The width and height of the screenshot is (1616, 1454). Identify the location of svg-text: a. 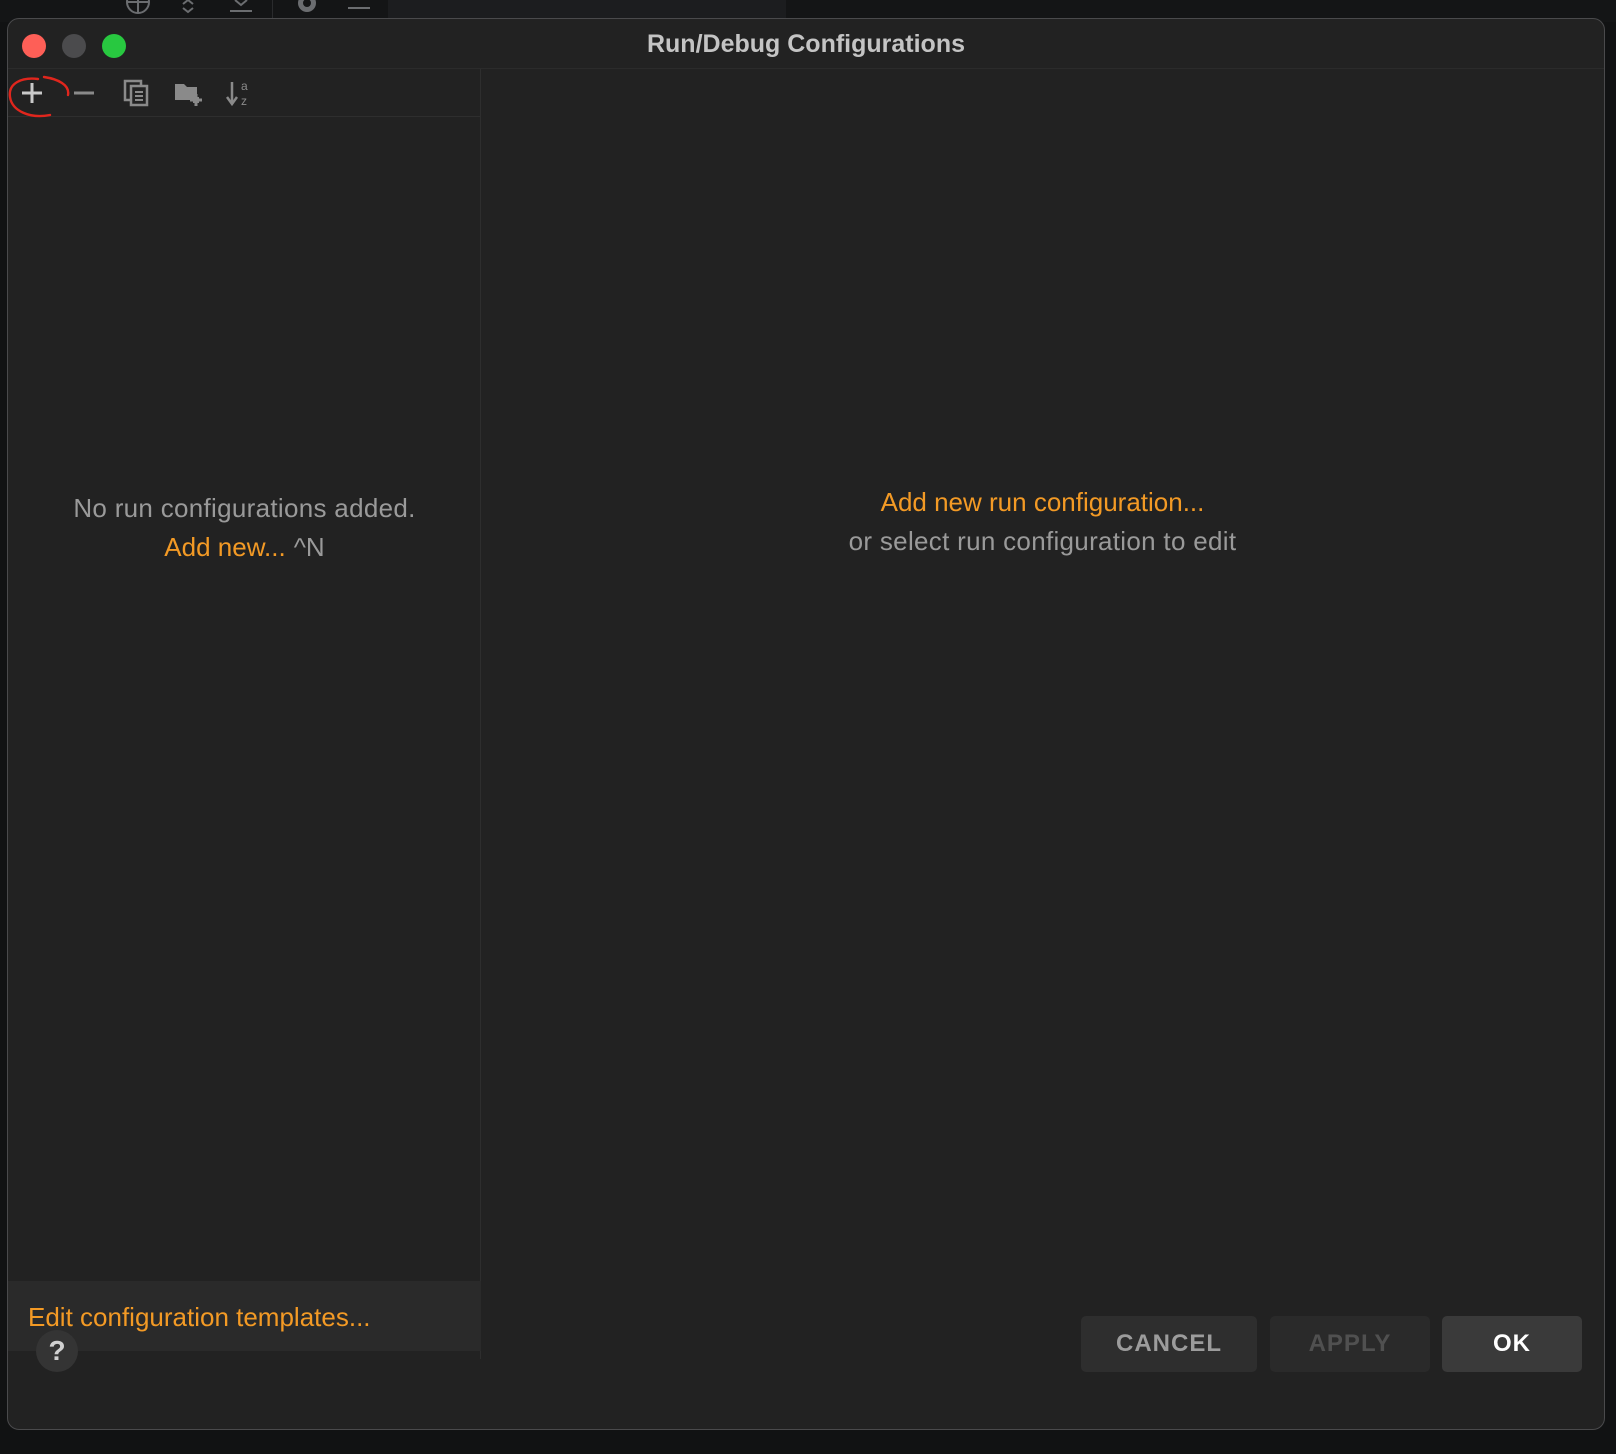
(244, 86).